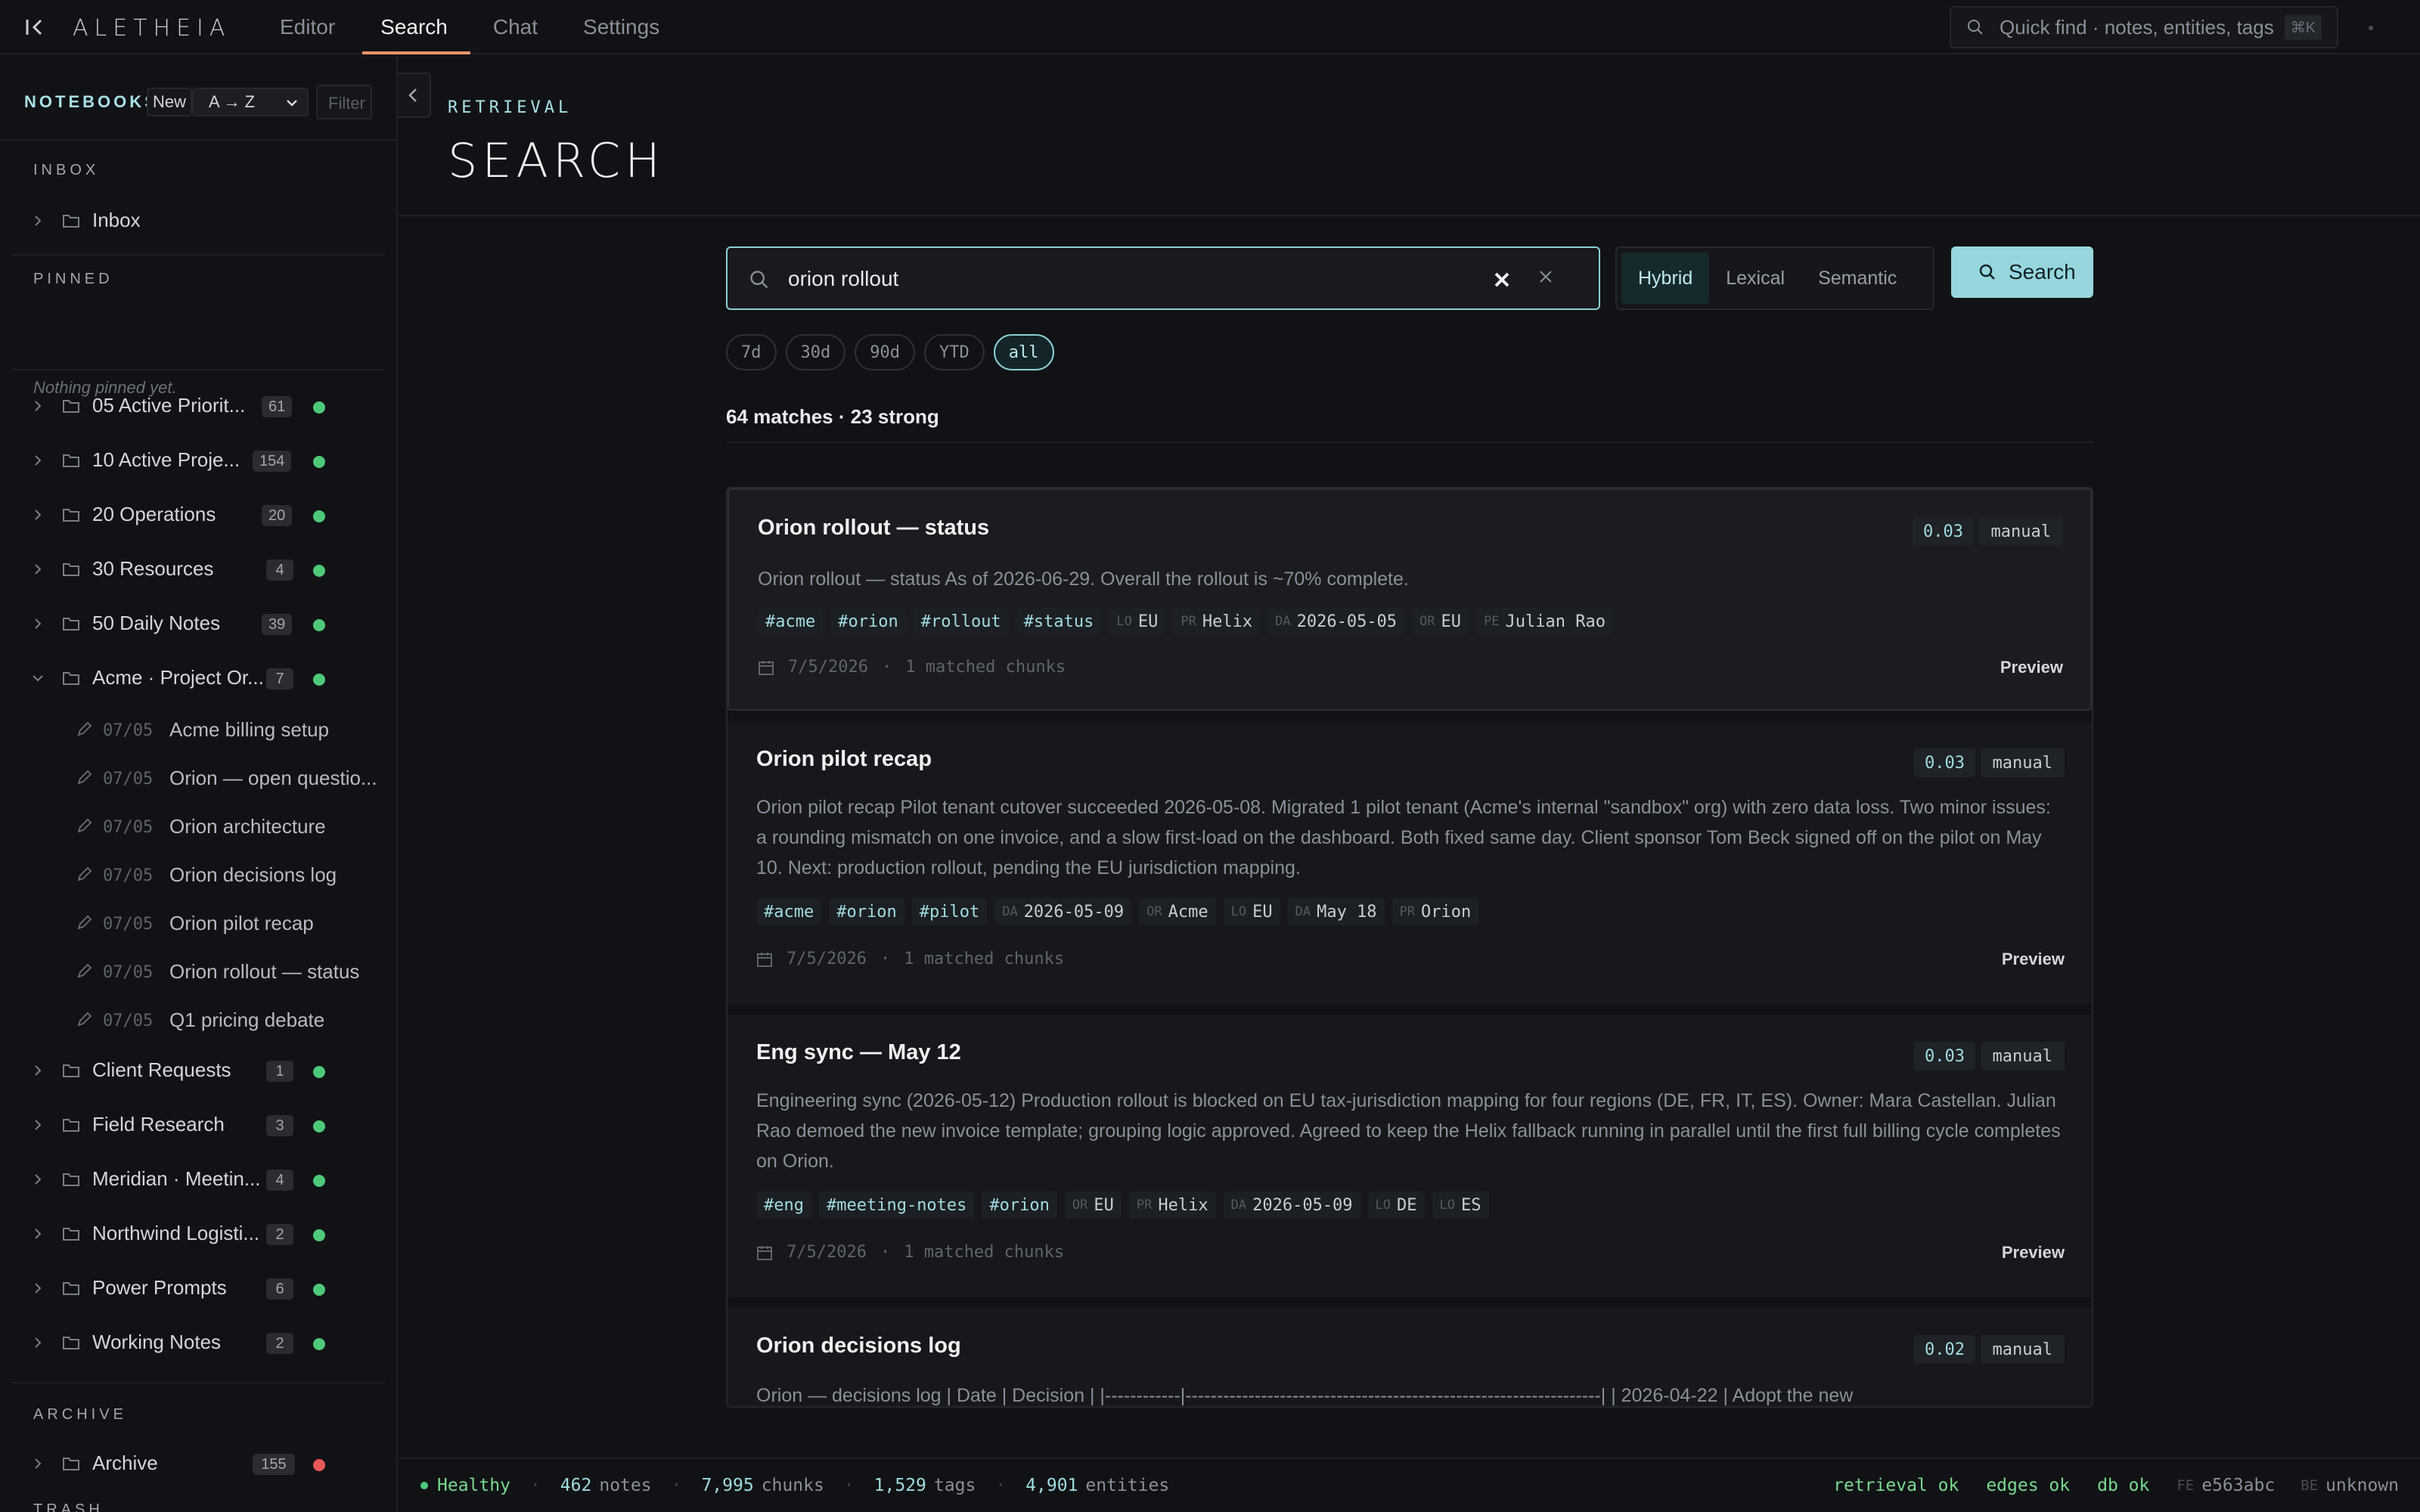  I want to click on sidebar-item-notebook: Power Prompts 6, so click(198, 1289).